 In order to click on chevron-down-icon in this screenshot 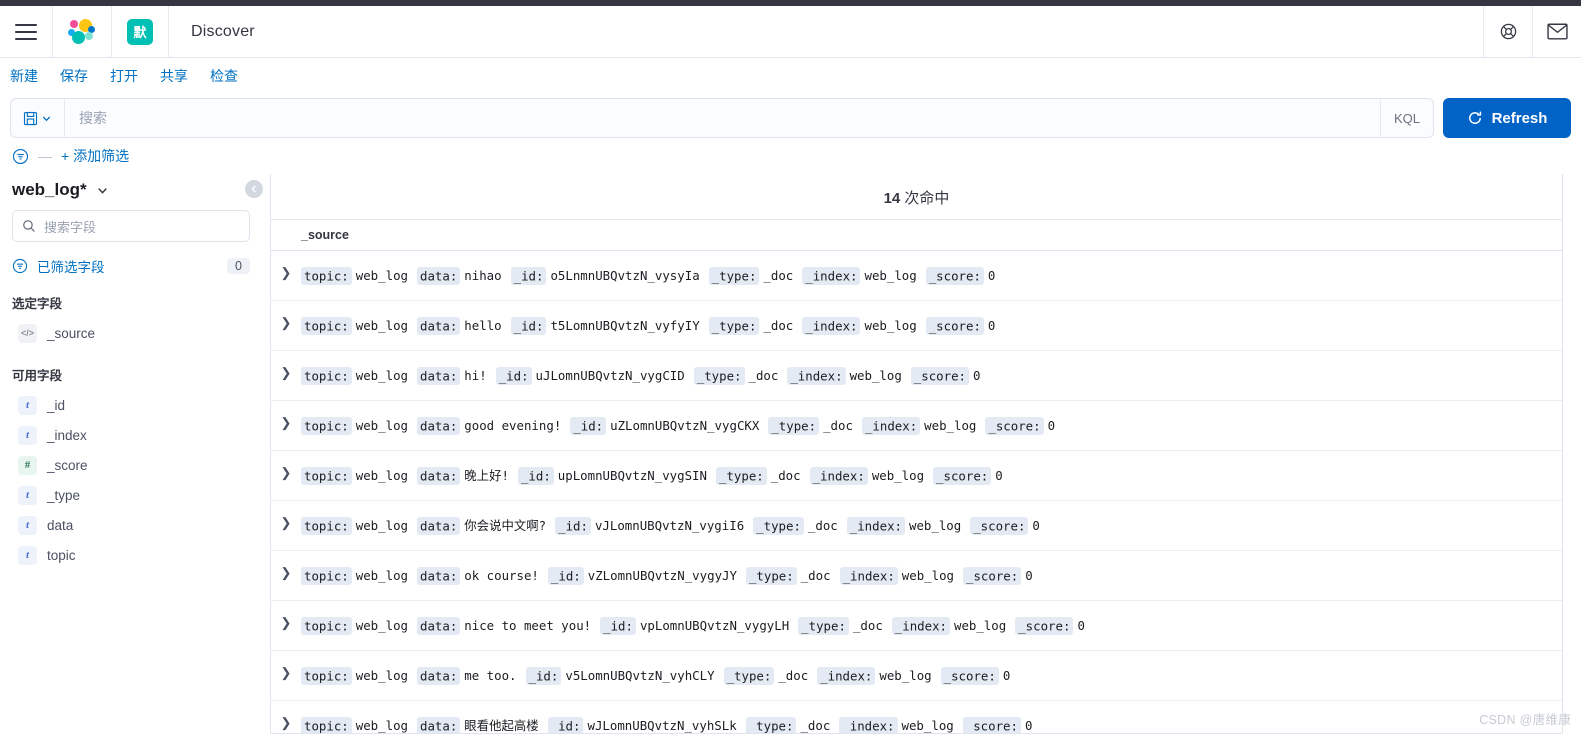, I will do `click(102, 190)`.